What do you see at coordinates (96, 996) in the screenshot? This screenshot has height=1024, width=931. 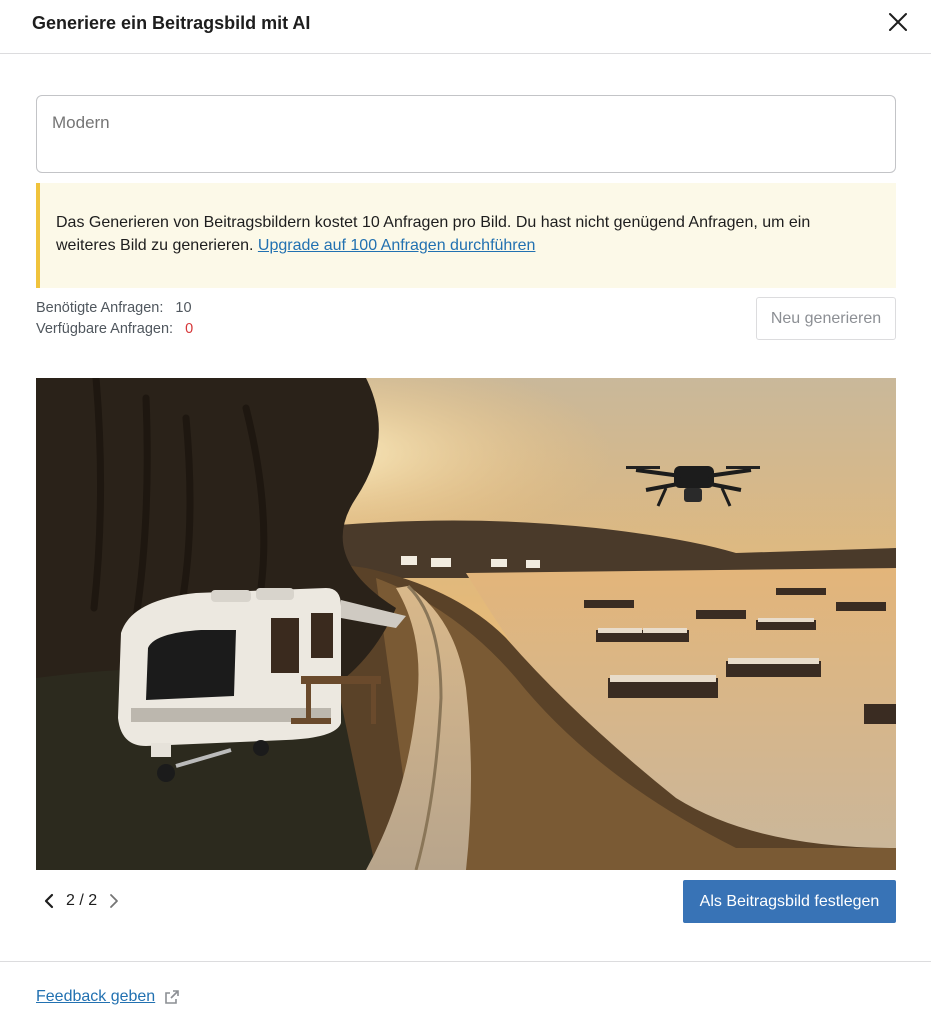 I see `feedback-label: Feedback geben` at bounding box center [96, 996].